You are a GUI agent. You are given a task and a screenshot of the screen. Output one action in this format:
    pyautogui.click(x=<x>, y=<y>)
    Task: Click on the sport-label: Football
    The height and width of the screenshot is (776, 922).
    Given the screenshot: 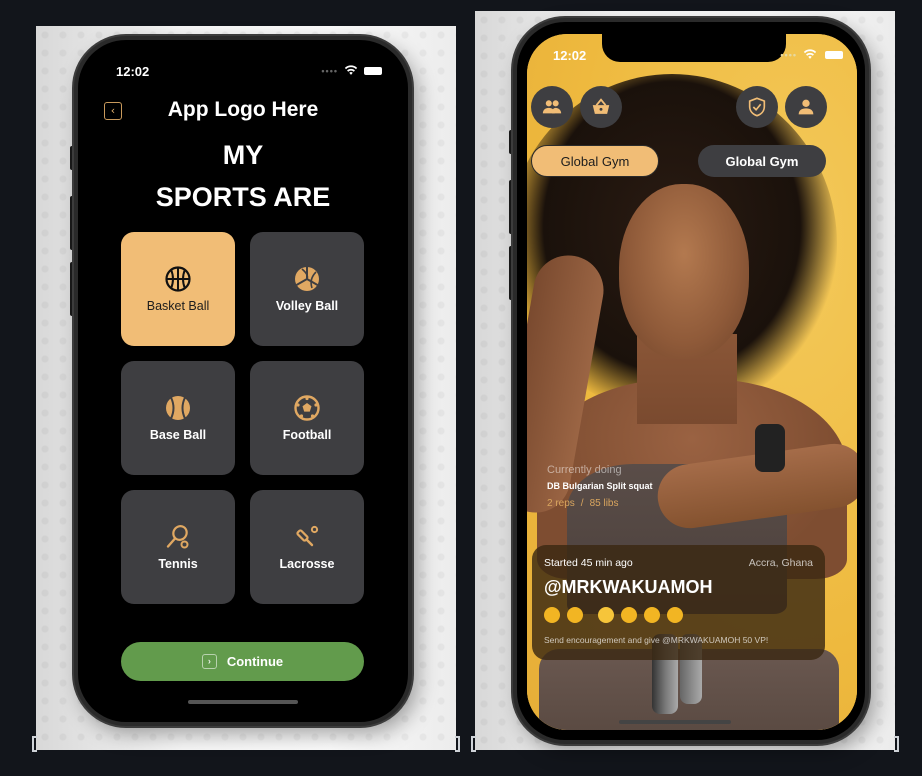 What is the action you would take?
    pyautogui.click(x=307, y=435)
    